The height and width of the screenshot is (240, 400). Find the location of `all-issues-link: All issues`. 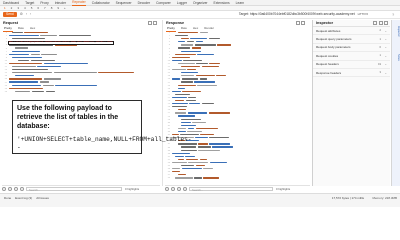

all-issues-link: All issues is located at coordinates (42, 198).